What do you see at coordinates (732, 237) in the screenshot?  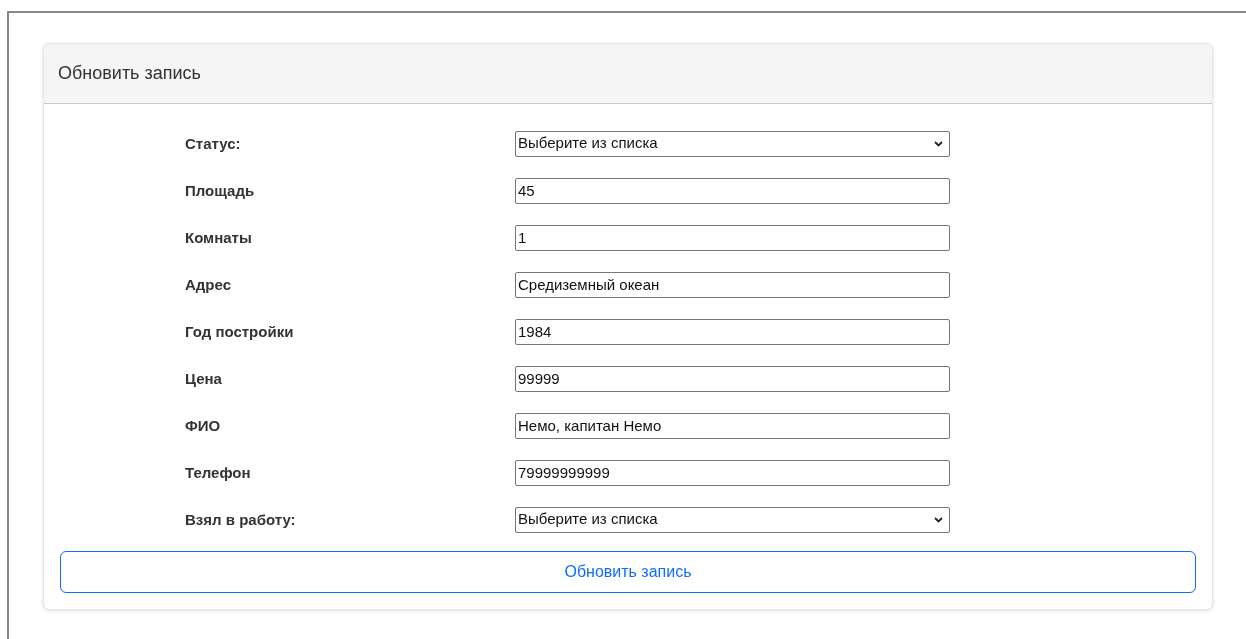 I see `input-field: 1` at bounding box center [732, 237].